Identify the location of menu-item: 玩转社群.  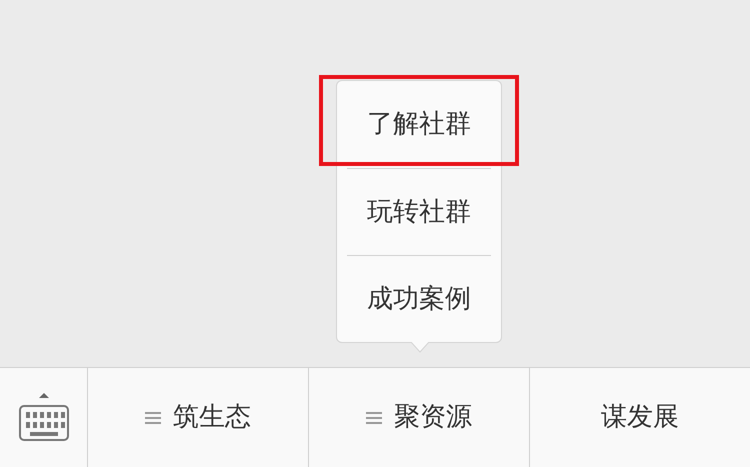
(419, 212).